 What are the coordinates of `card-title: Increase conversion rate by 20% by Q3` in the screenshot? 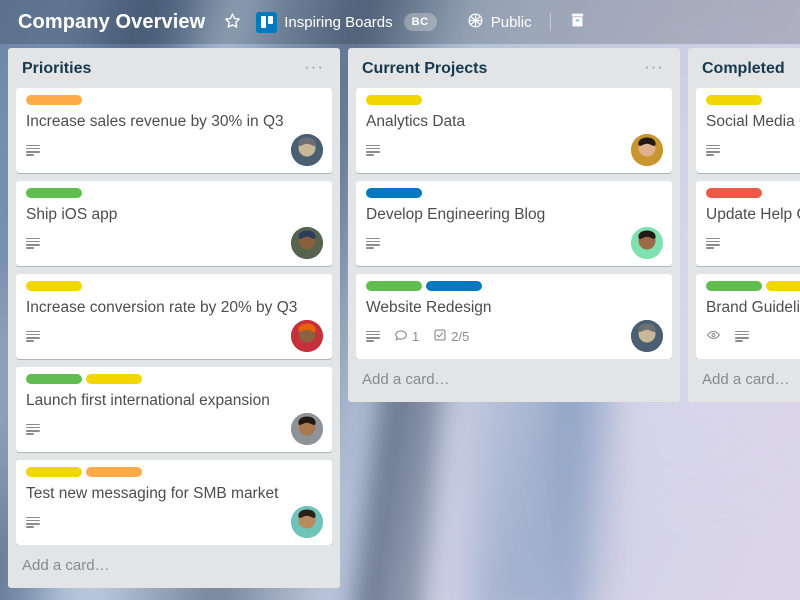 It's located at (162, 307).